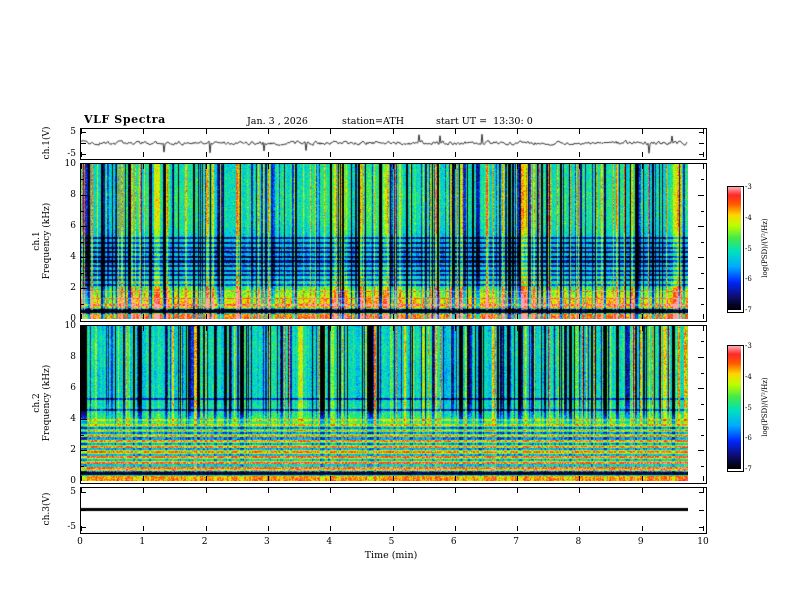 Image resolution: width=792 pixels, height=612 pixels. Describe the element at coordinates (484, 121) in the screenshot. I see `plot-start-ut-label: start UT = 13:30: 0` at that location.